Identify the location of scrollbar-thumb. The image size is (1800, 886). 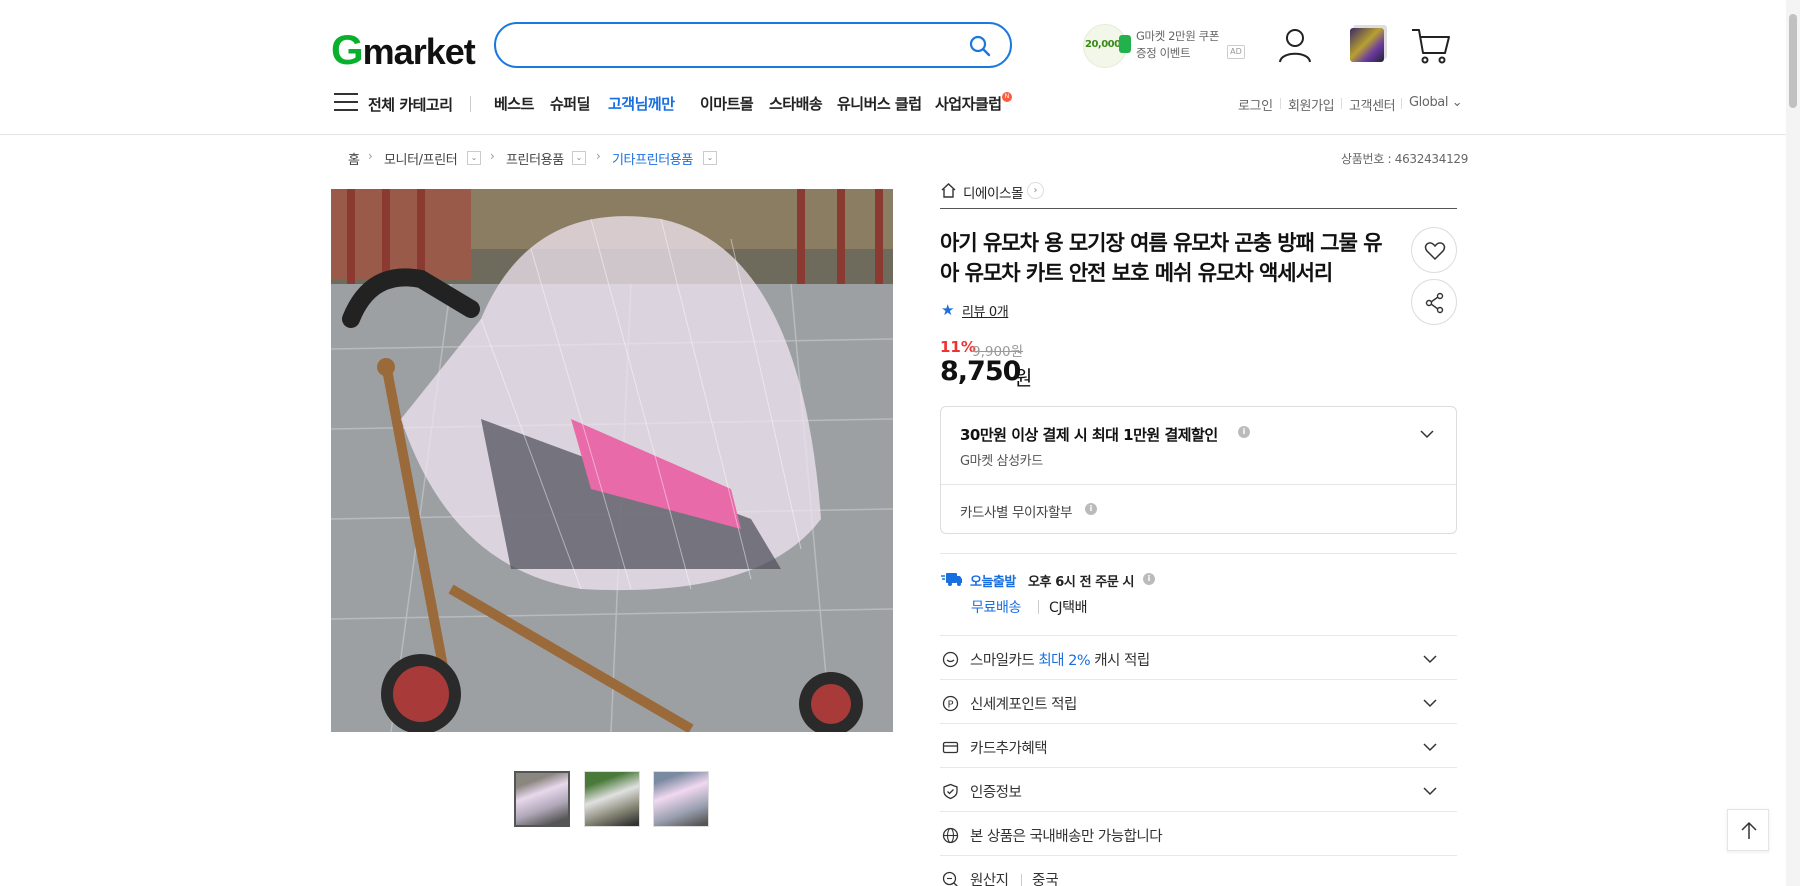
(1793, 61).